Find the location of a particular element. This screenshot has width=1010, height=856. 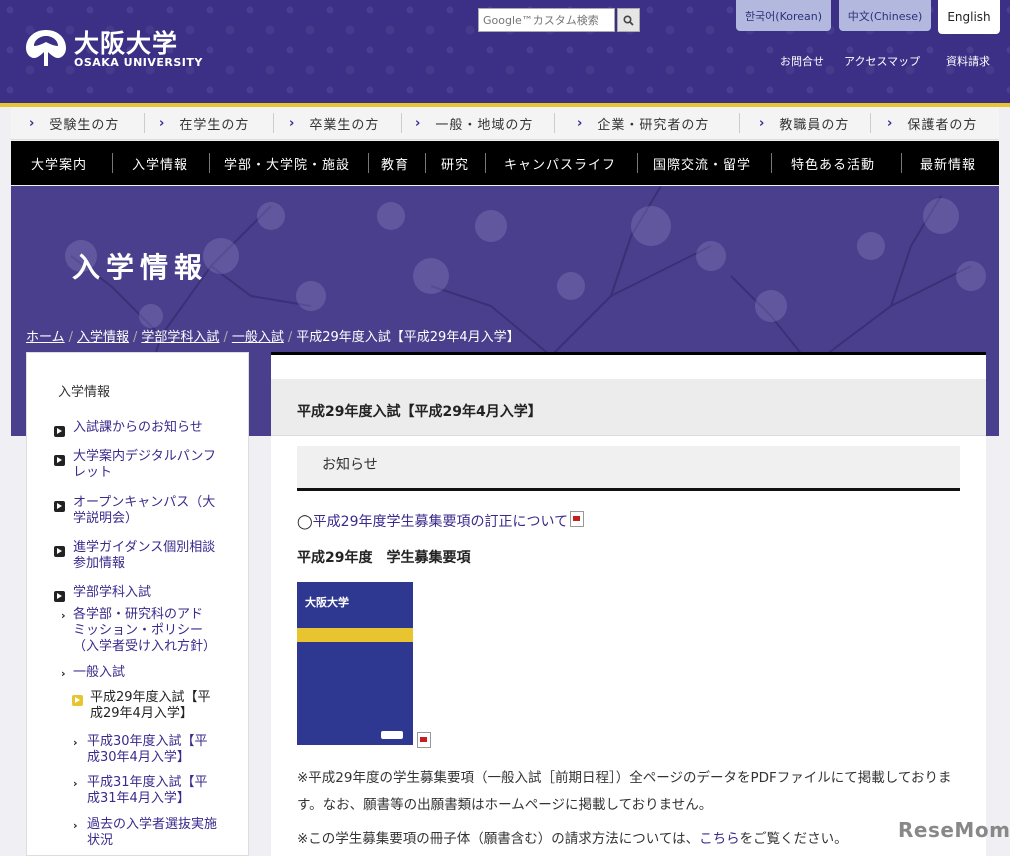

pdf-icon is located at coordinates (577, 519).